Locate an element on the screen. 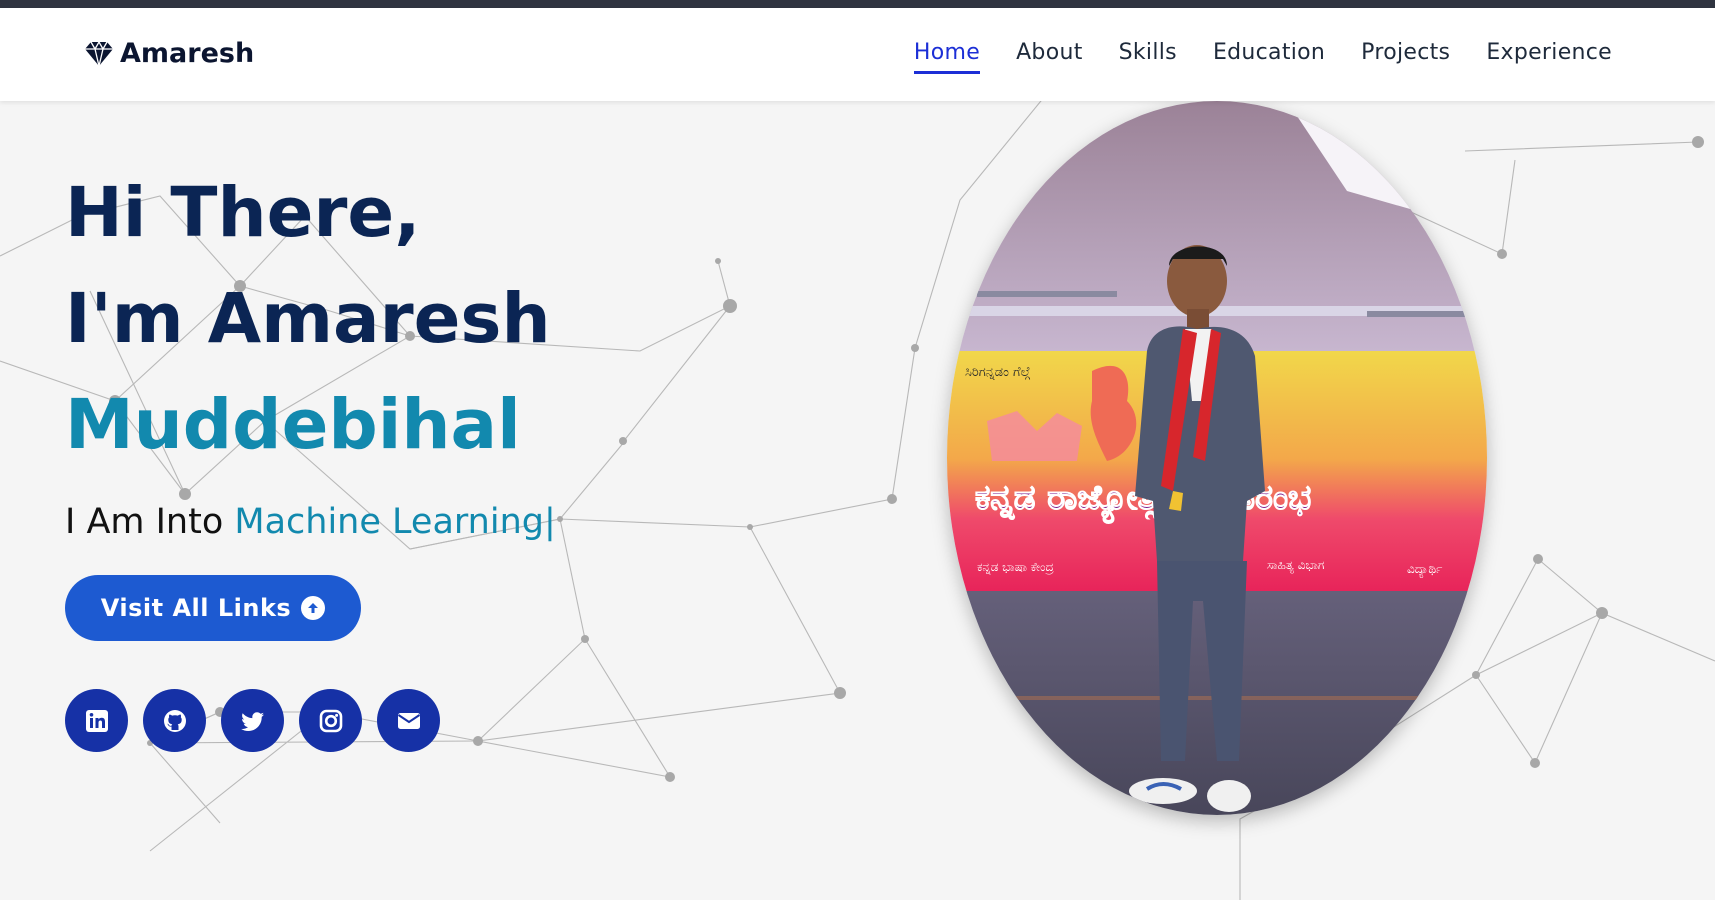 This screenshot has height=900, width=1715. visit-all-links-button: Visit All Links is located at coordinates (213, 608).